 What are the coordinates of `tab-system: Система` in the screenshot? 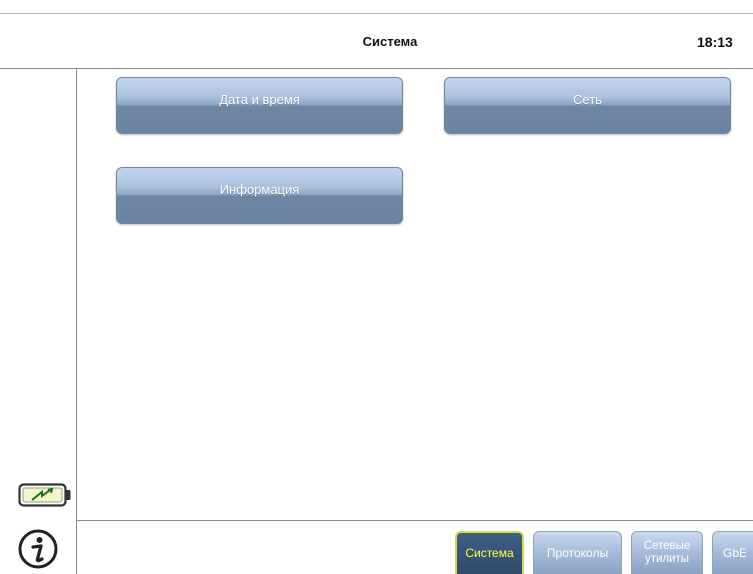 It's located at (489, 552).